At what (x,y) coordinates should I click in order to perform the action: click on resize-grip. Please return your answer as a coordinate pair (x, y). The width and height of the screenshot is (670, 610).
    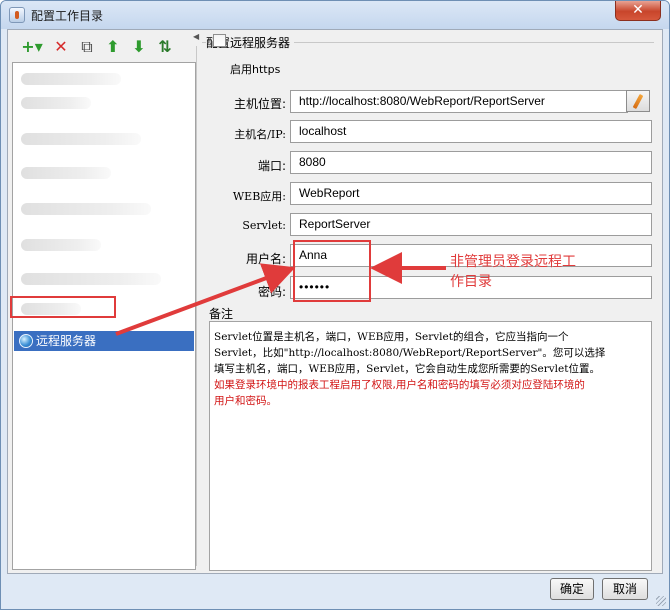
    Looking at the image, I should click on (661, 601).